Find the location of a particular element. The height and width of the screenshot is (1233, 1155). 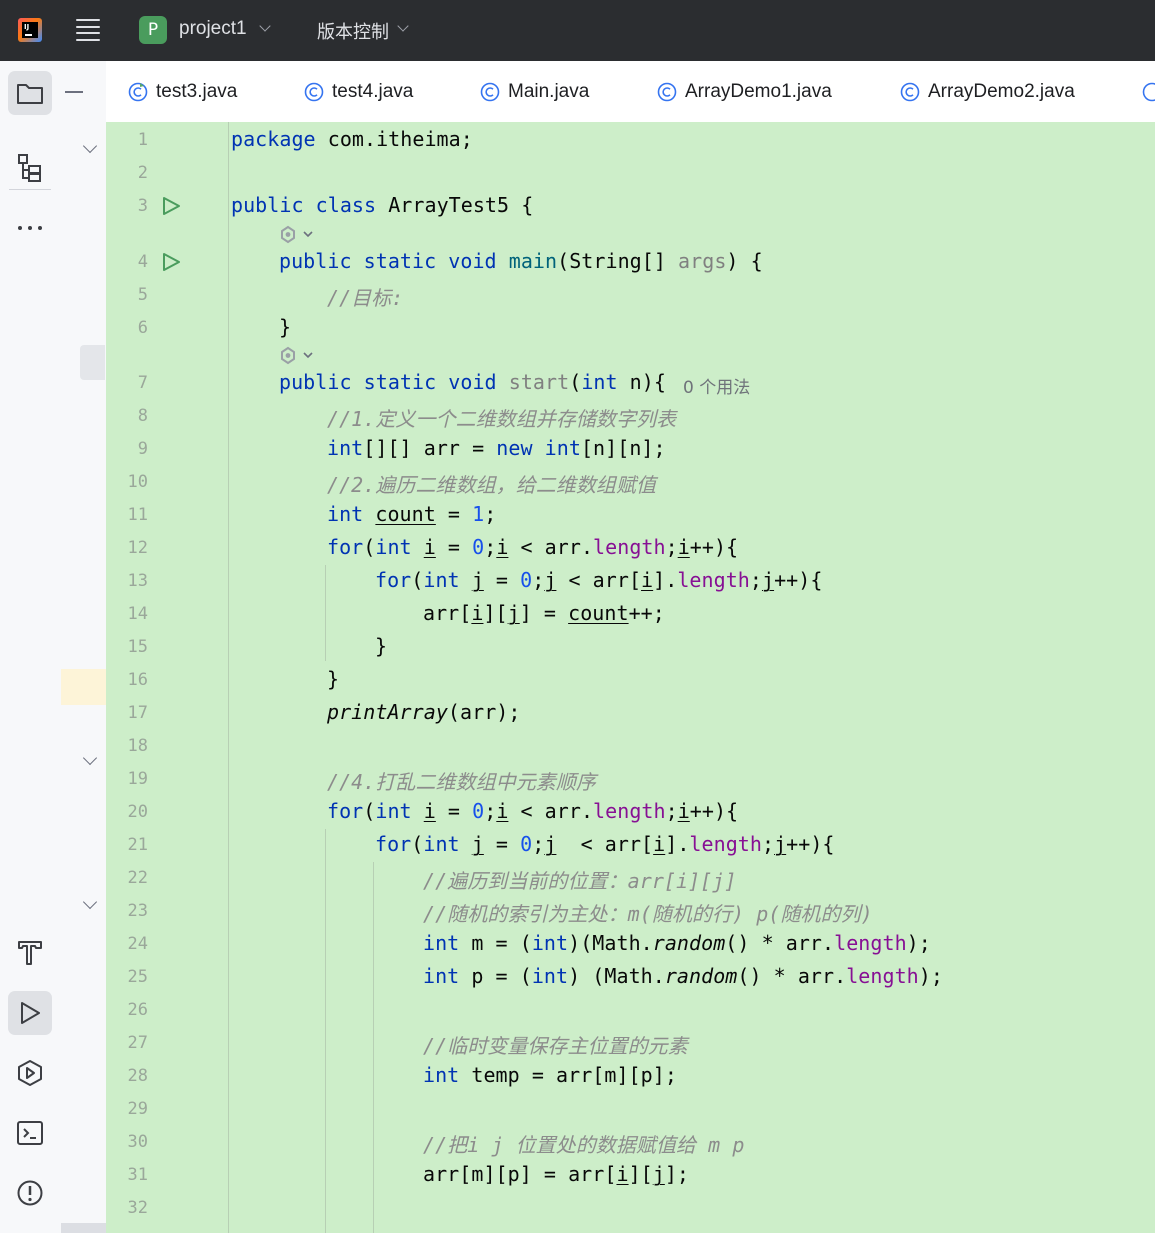

line-number: 23 is located at coordinates (127, 911).